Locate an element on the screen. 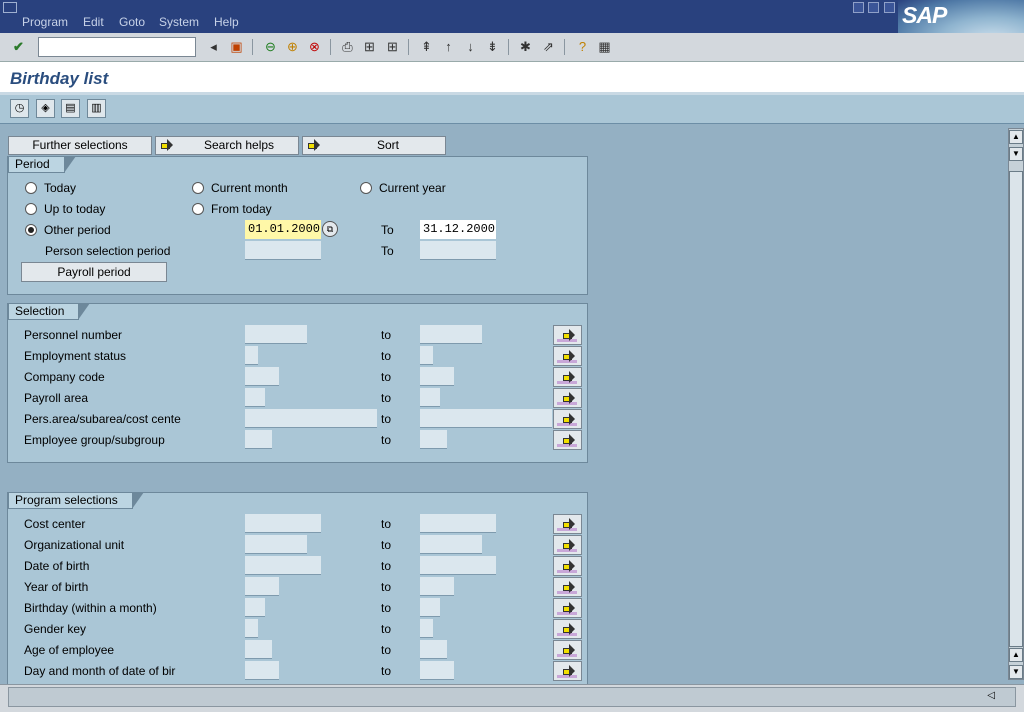 Image resolution: width=1024 pixels, height=712 pixels. search-helps-button: Search helps is located at coordinates (227, 145).